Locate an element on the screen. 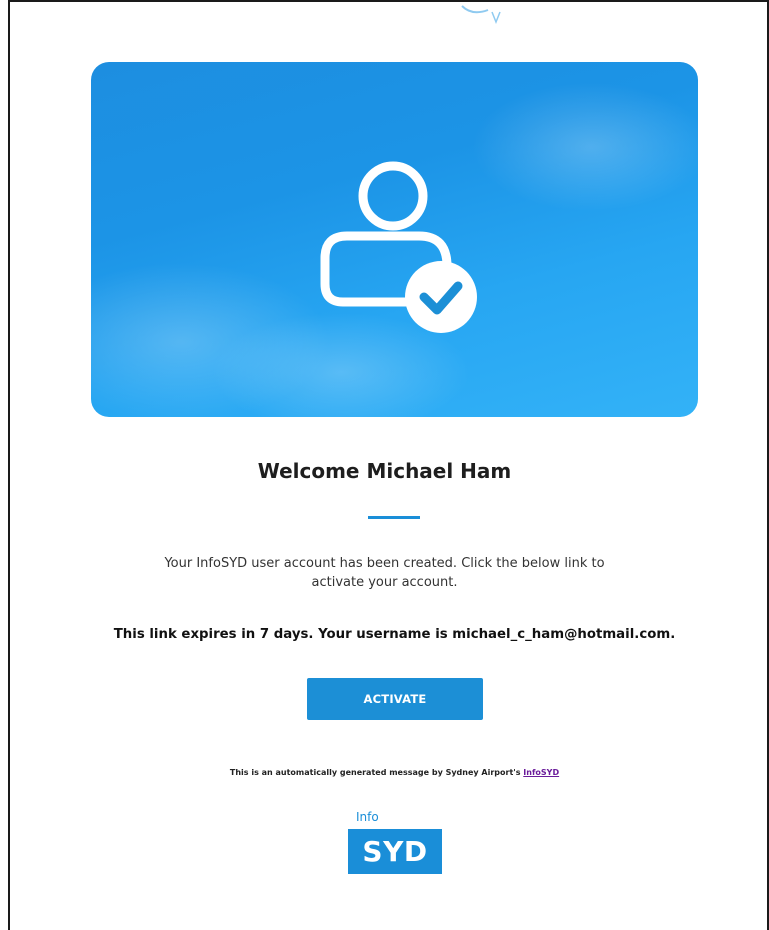 The height and width of the screenshot is (930, 769). activate-button: ACTIVATE is located at coordinates (395, 699).